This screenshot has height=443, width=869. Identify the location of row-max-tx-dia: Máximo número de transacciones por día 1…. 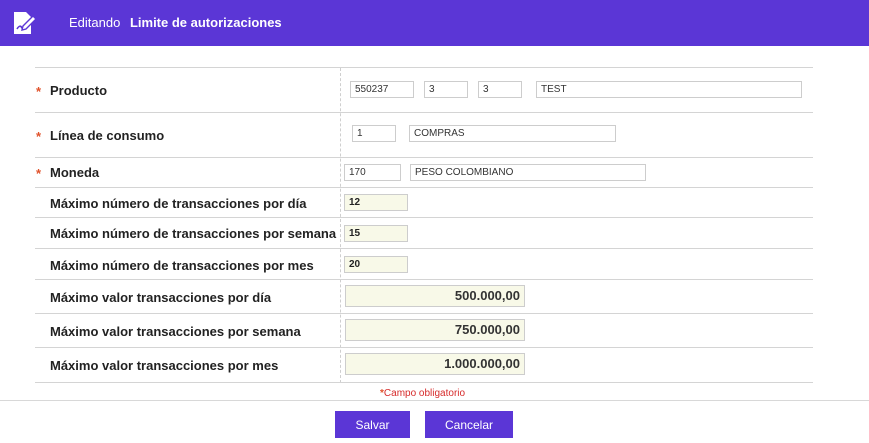
(424, 203).